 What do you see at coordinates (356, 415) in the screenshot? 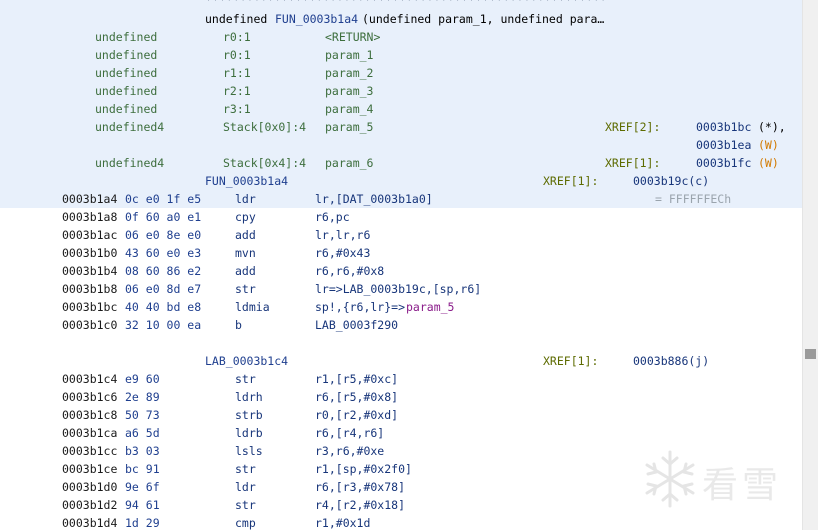
I see `instruction-operands: r0,[r2,#0xd]` at bounding box center [356, 415].